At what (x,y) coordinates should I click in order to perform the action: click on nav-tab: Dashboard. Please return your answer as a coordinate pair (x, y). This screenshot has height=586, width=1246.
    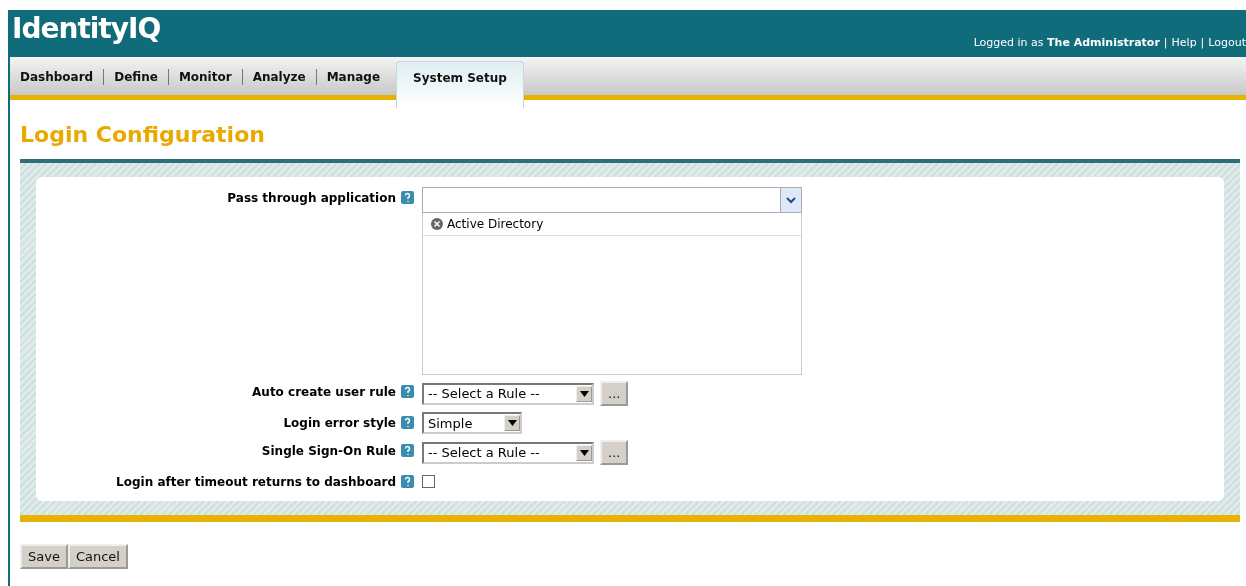
    Looking at the image, I should click on (57, 77).